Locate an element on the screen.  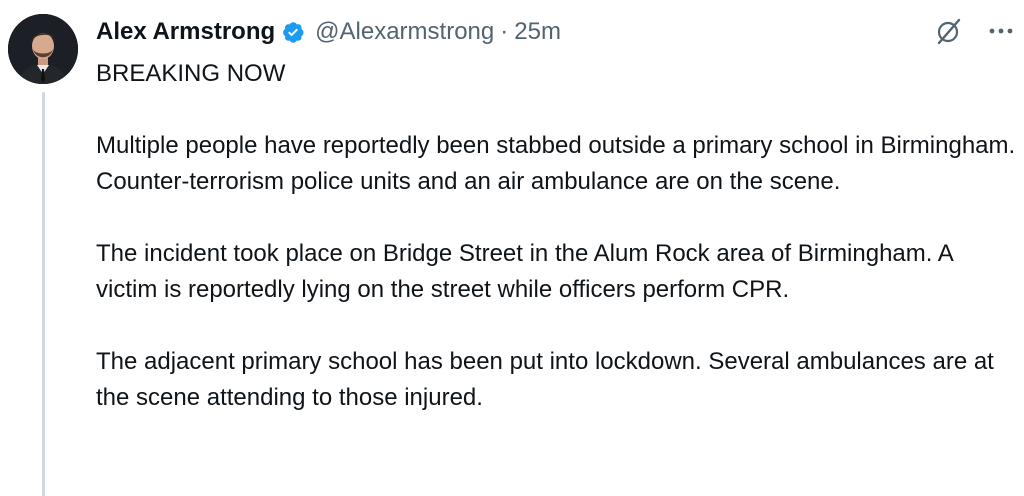
grok-icon is located at coordinates (949, 31).